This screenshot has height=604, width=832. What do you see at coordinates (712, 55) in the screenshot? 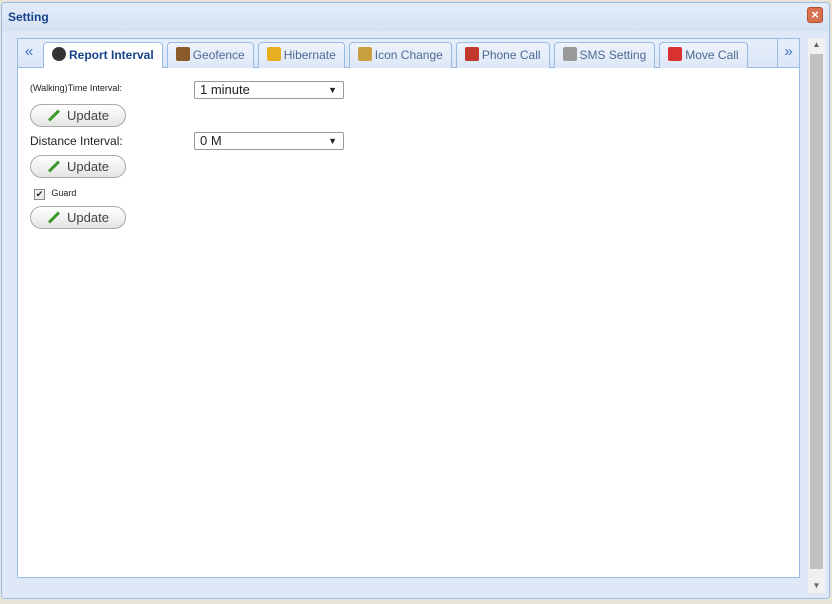
I see `tab-label: Move Call` at bounding box center [712, 55].